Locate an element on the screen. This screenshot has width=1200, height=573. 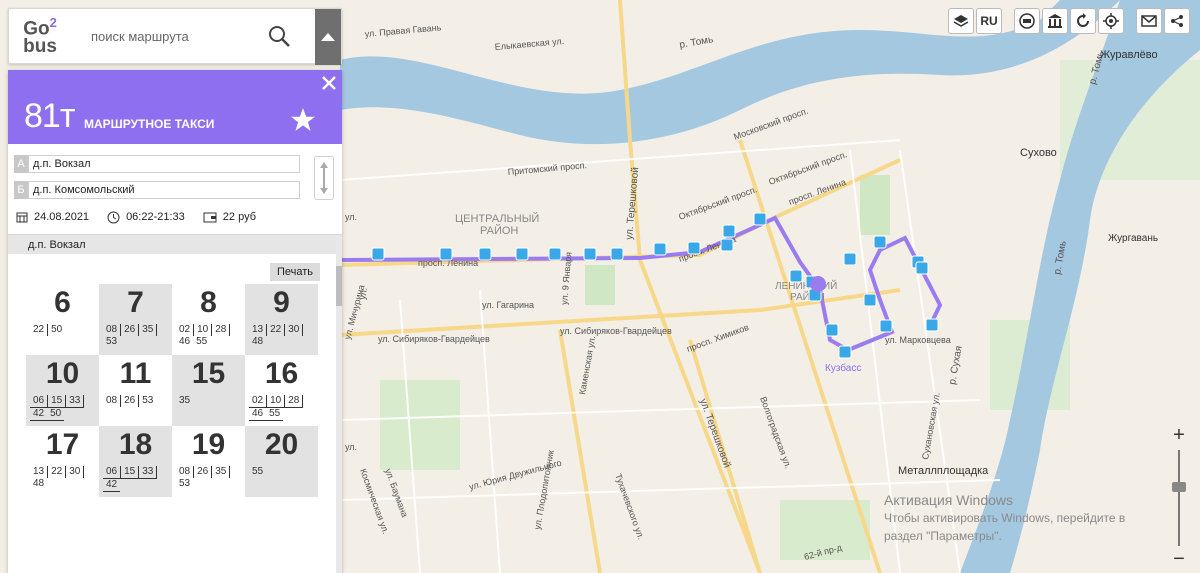
search-button is located at coordinates (279, 36).